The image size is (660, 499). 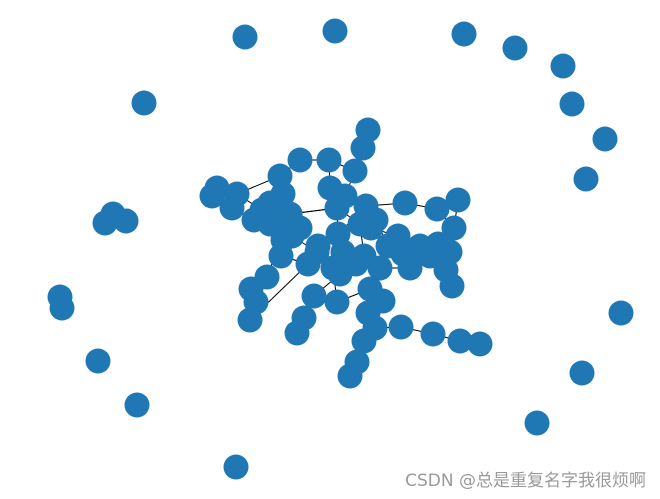 I want to click on watermark: CSDN @总是重复名字我很烦啊, so click(x=525, y=481).